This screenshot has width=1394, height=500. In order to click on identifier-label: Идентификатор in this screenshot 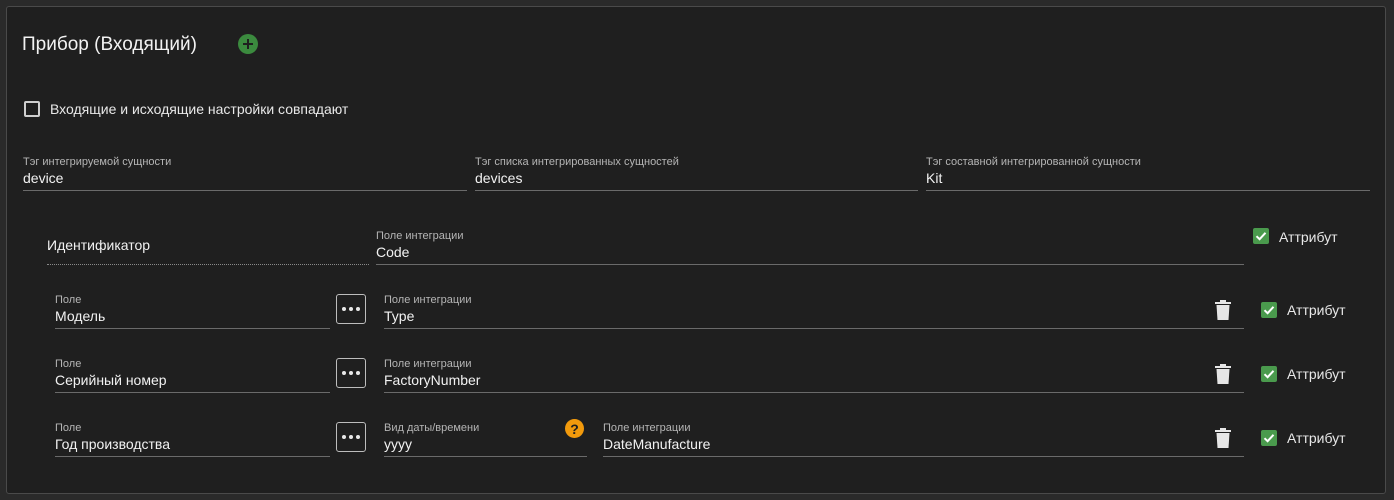, I will do `click(99, 245)`.